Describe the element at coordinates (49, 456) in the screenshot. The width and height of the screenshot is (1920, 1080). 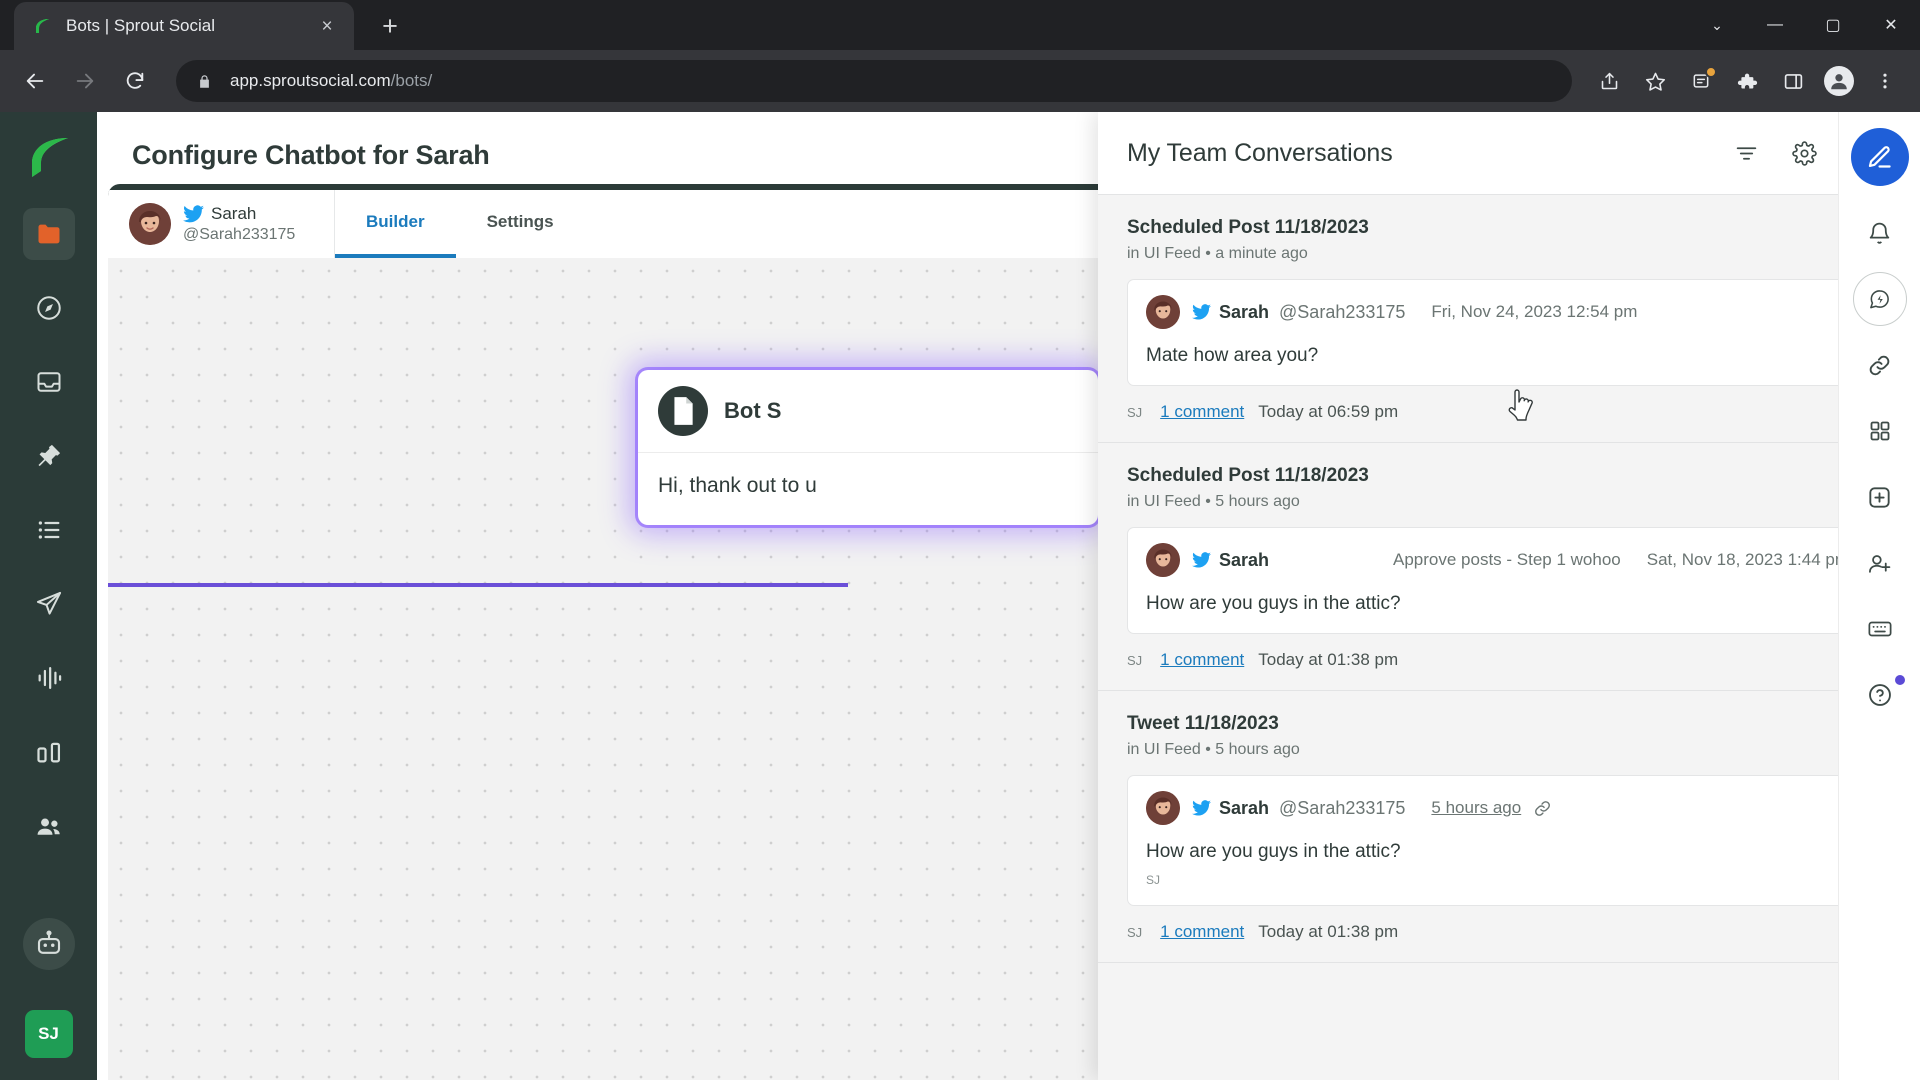
I see `sidebar-item-pin` at that location.